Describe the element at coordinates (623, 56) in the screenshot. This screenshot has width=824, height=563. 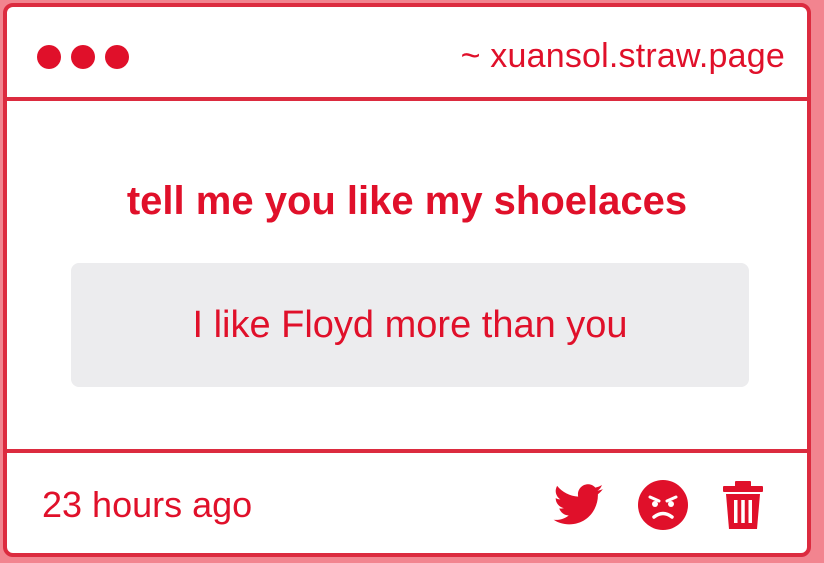
I see `site-link: ~ xuansol.straw.page` at that location.